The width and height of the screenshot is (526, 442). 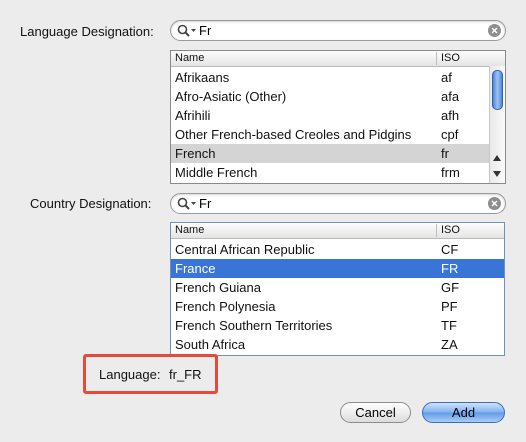 I want to click on table-row: Afro-Asiatic (Other) afa, so click(x=330, y=96).